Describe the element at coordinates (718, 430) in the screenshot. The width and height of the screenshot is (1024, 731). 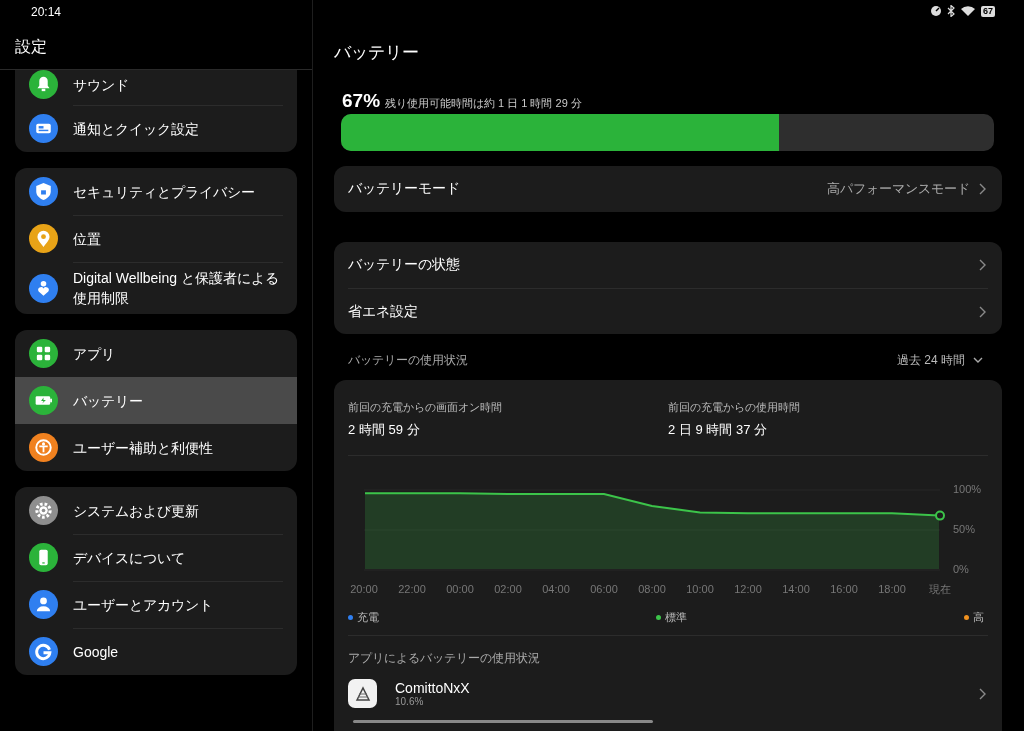
I see `stat-value: 2 日 9 時間 37 分` at that location.